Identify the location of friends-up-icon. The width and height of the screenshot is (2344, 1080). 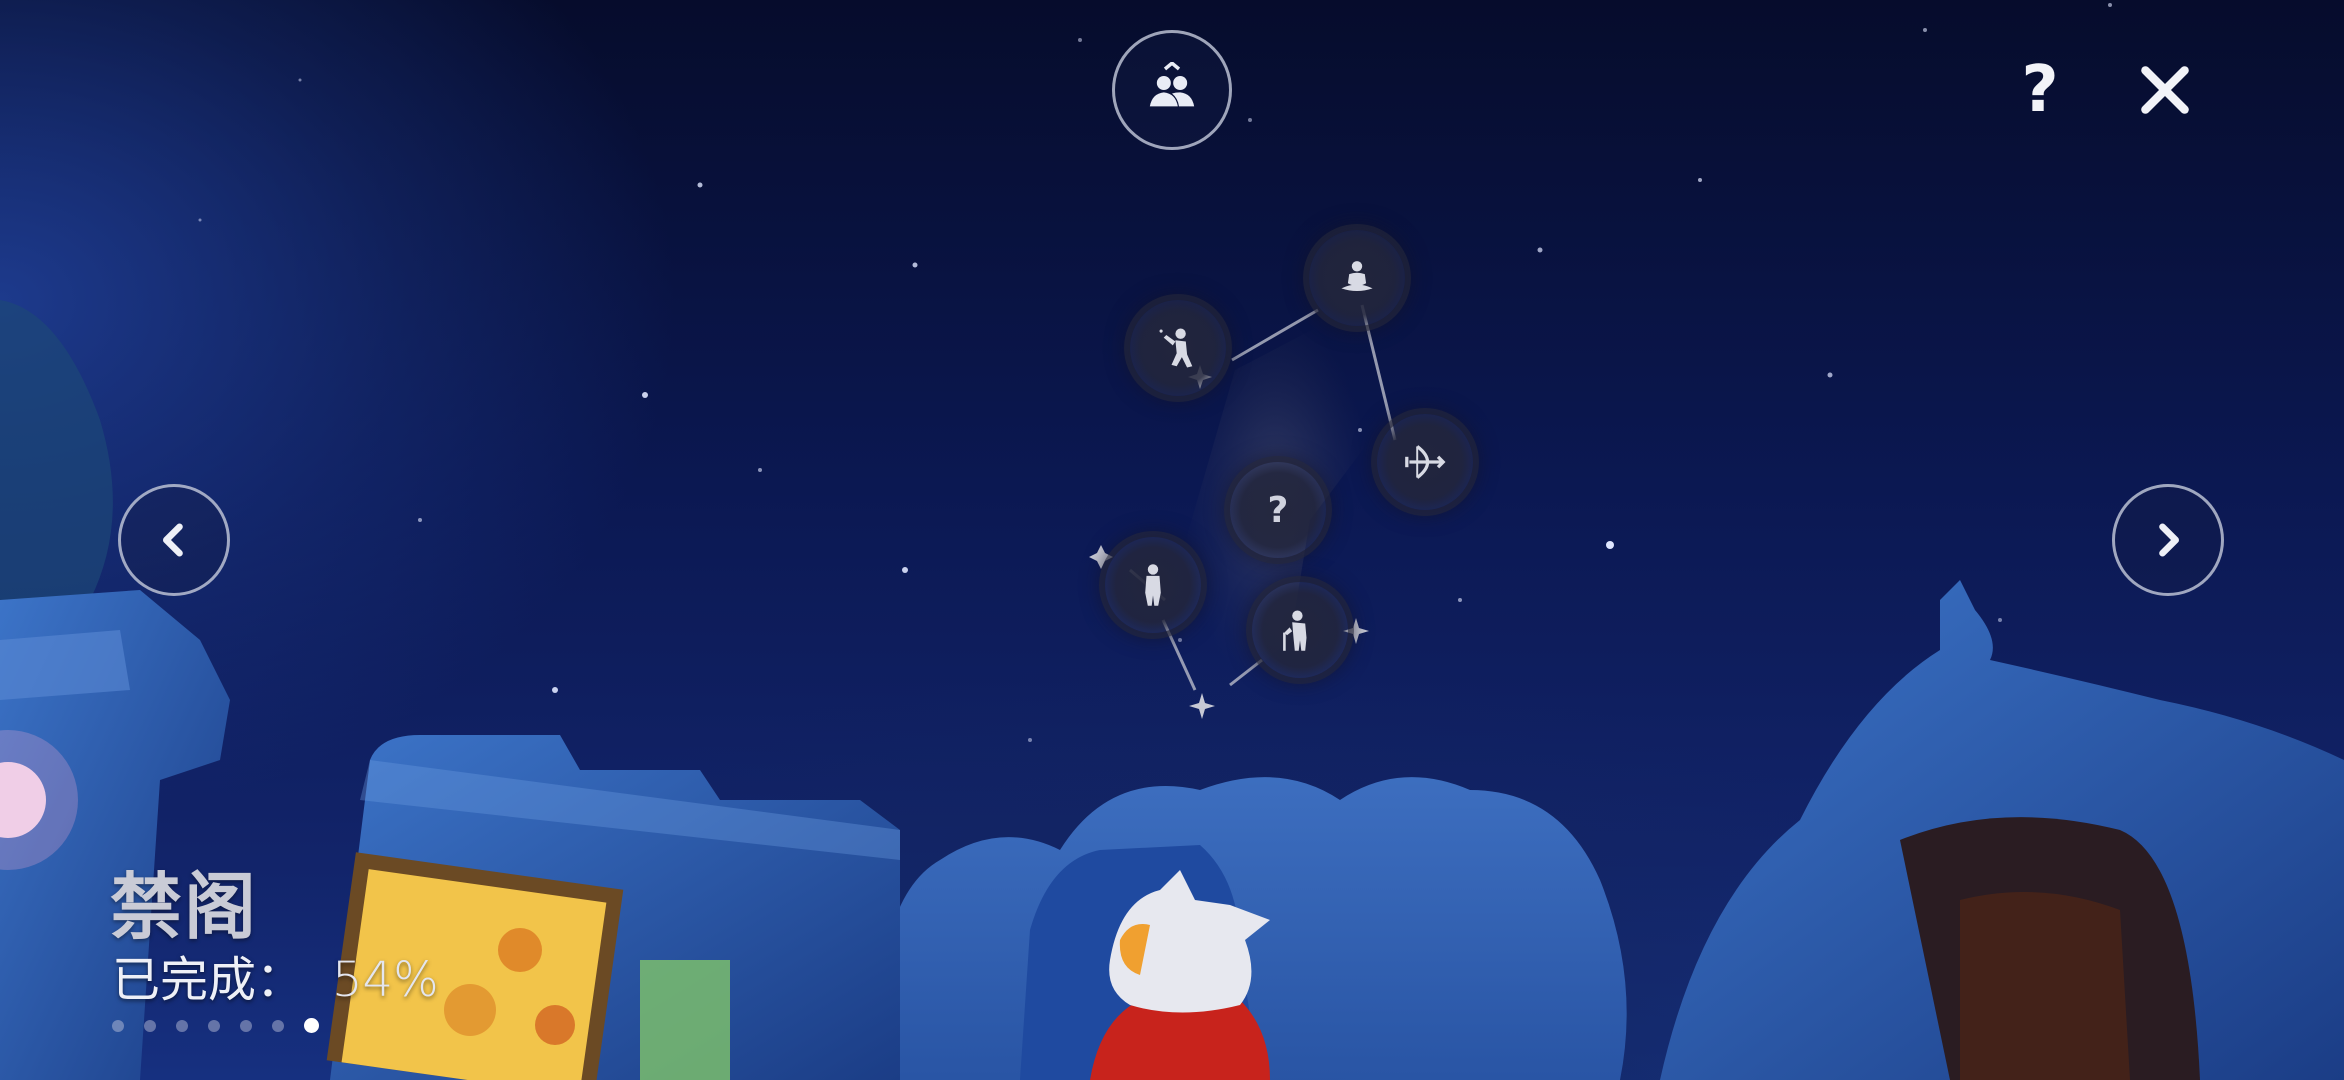
(1172, 84).